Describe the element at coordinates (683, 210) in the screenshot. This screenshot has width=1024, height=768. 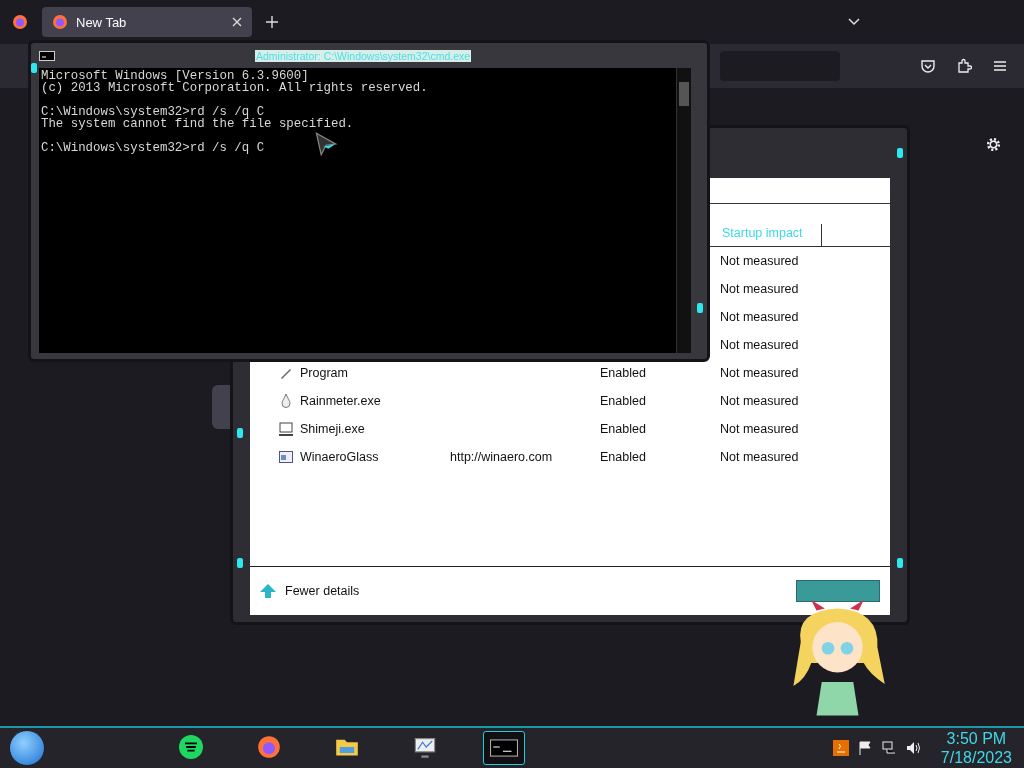
I see `scrollbar` at that location.